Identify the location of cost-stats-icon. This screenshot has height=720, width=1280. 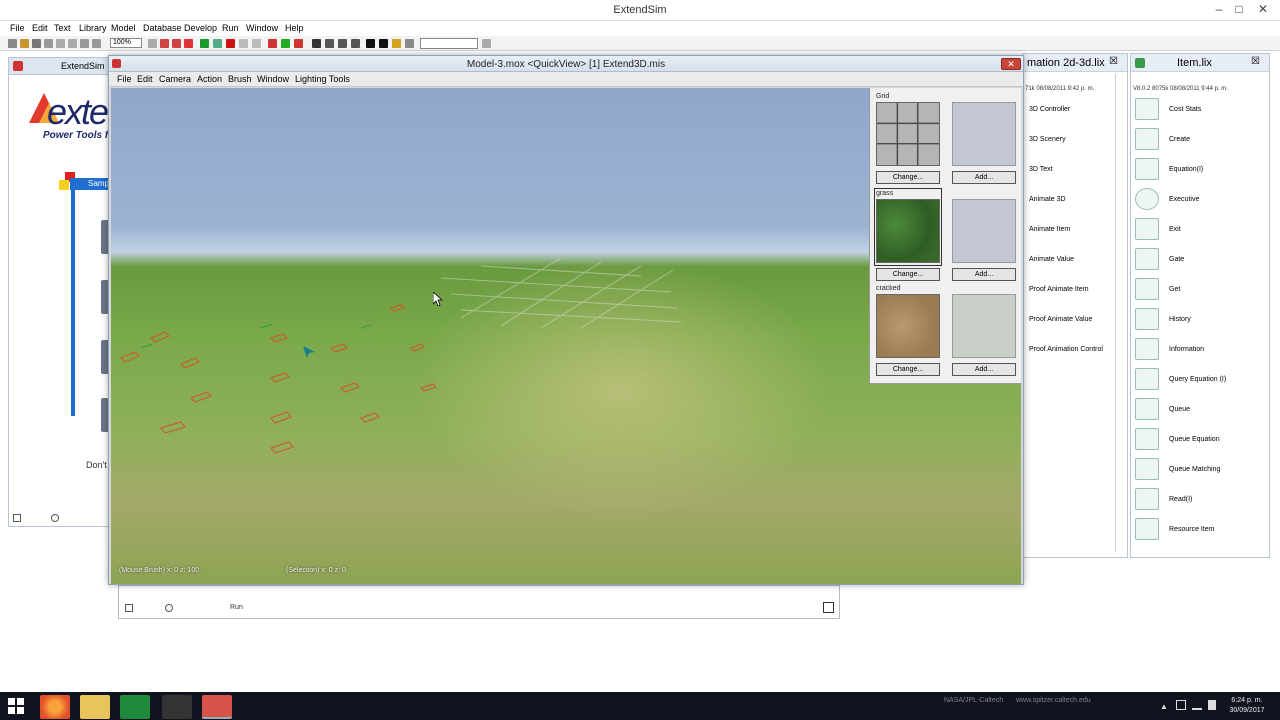
(1147, 109).